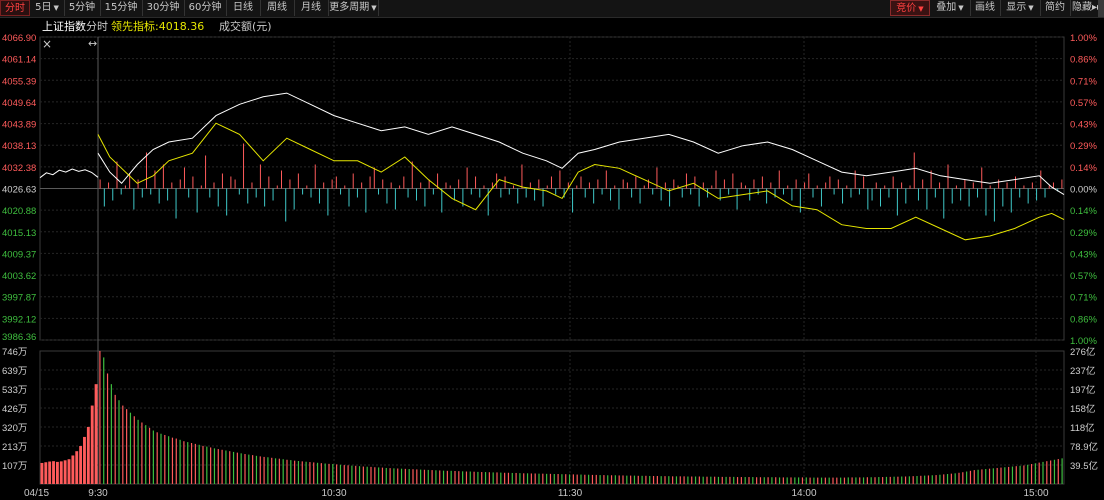  Describe the element at coordinates (14, 371) in the screenshot. I see `volume-axis-label: 639万` at that location.